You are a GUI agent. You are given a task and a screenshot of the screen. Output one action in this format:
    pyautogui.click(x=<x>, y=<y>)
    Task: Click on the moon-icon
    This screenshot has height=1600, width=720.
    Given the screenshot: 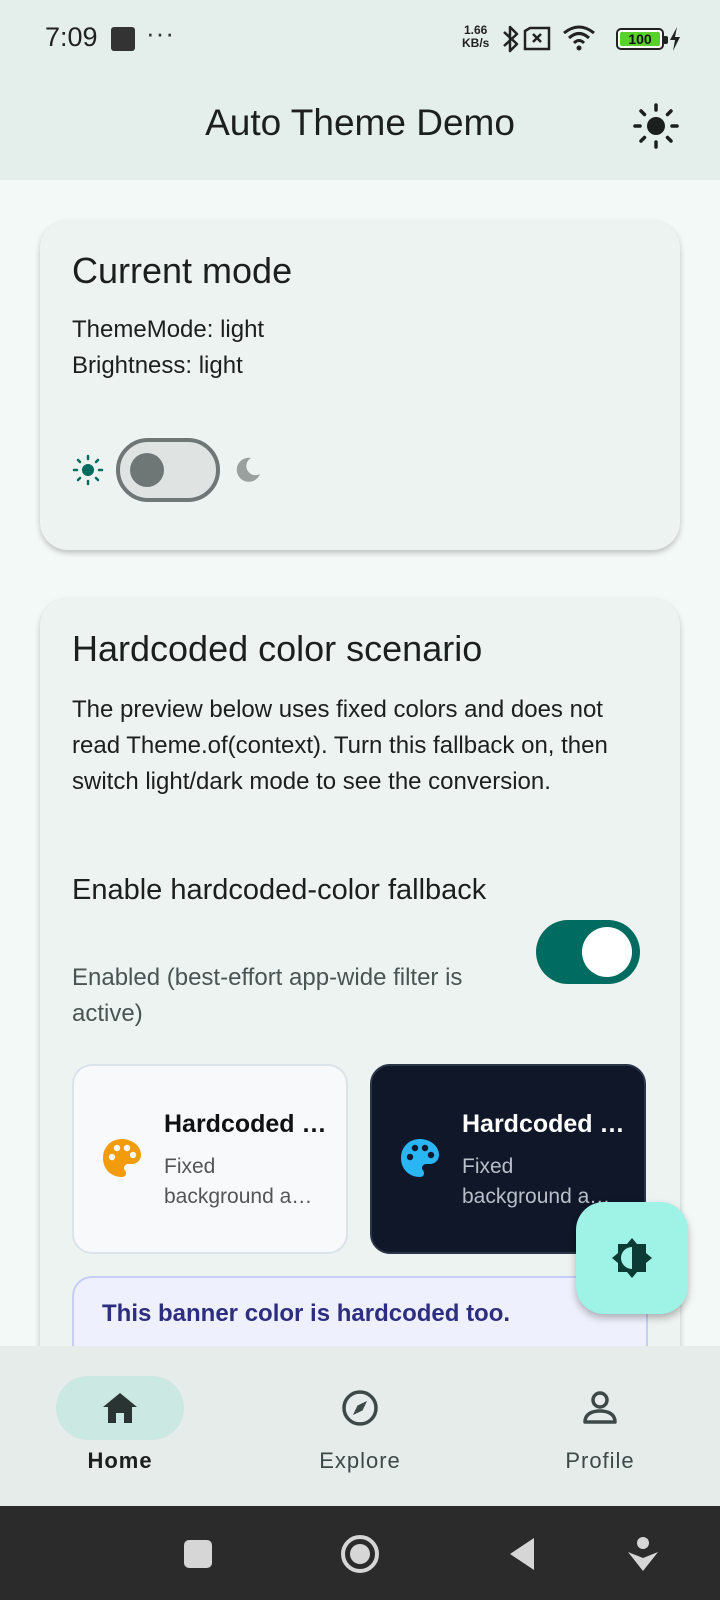 What is the action you would take?
    pyautogui.click(x=248, y=469)
    